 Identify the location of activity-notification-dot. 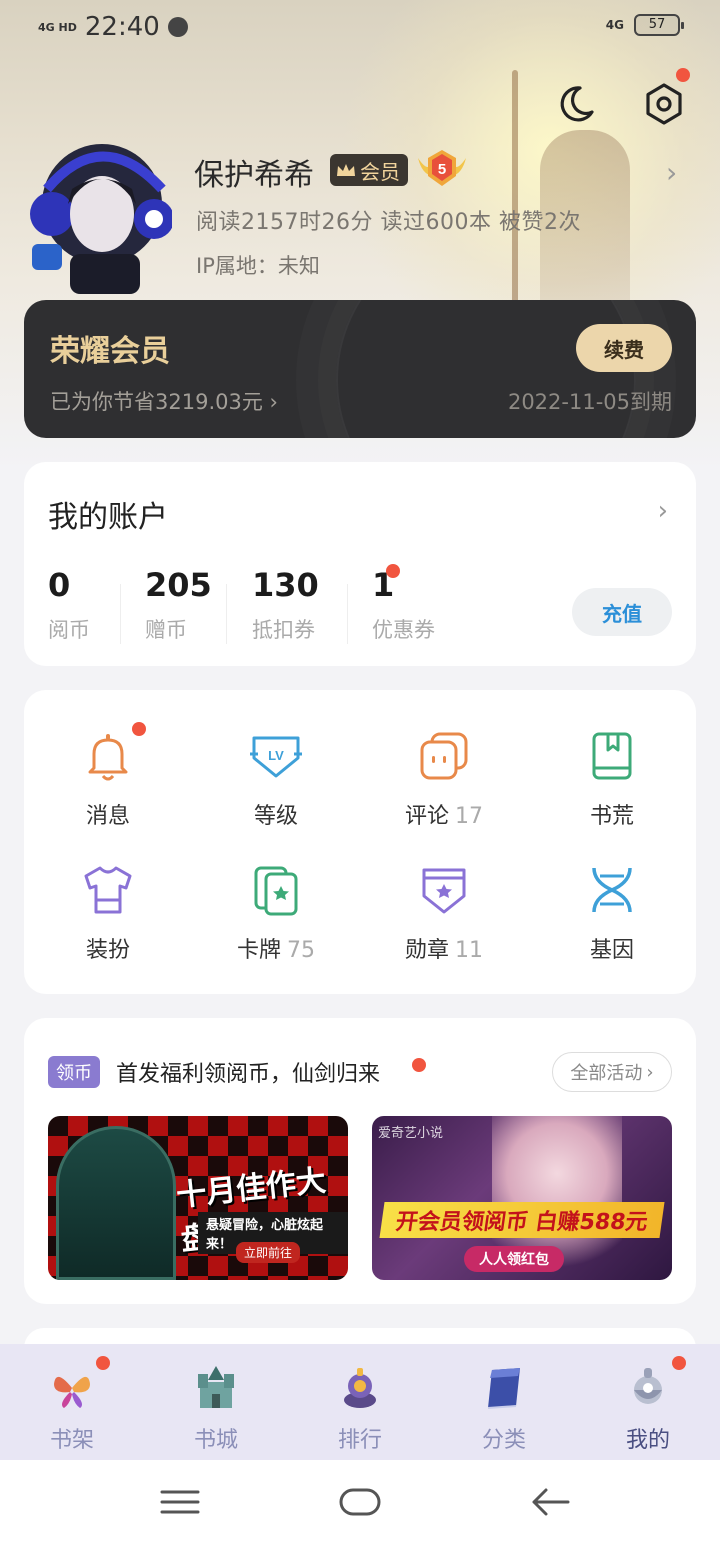
(419, 1065).